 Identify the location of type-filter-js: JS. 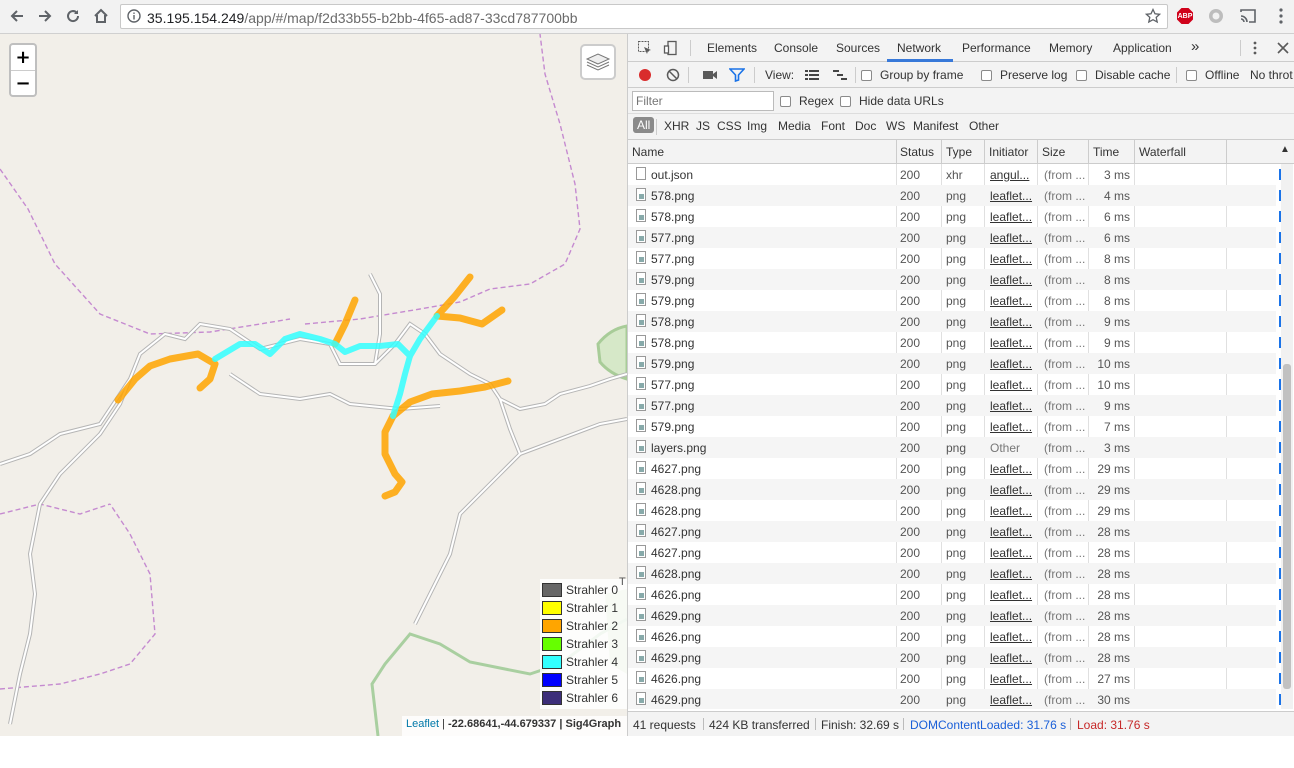
(703, 126).